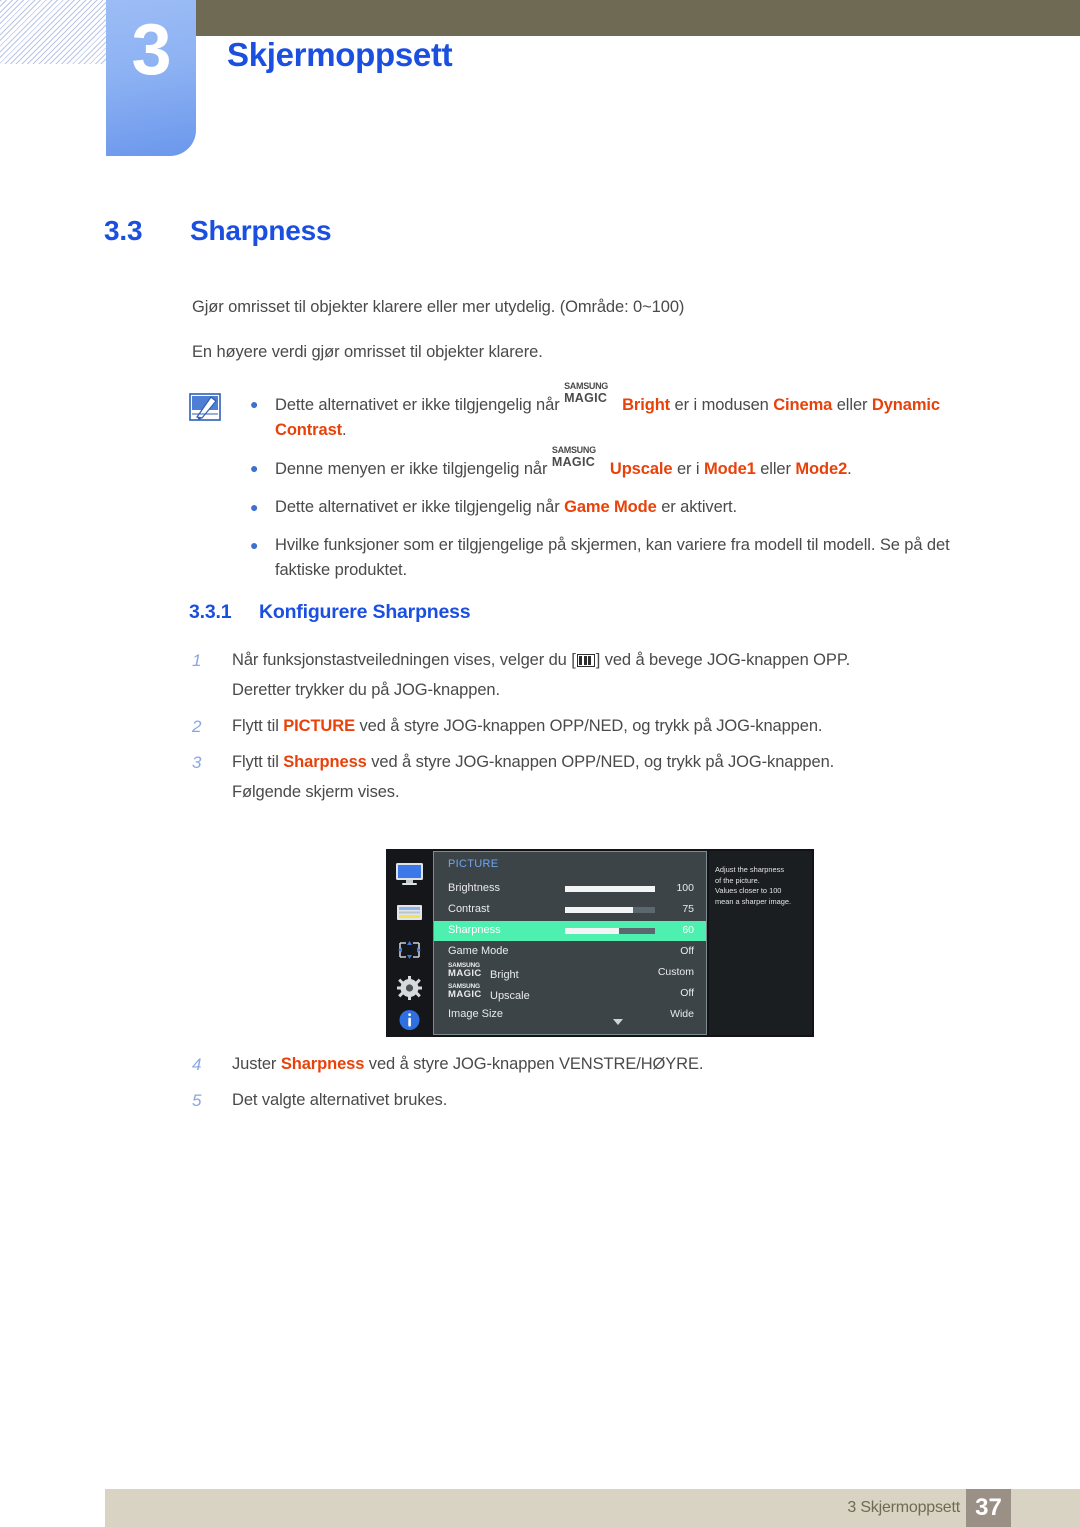 This screenshot has height=1527, width=1080. What do you see at coordinates (53, 32) in the screenshot?
I see `hatch-decoration` at bounding box center [53, 32].